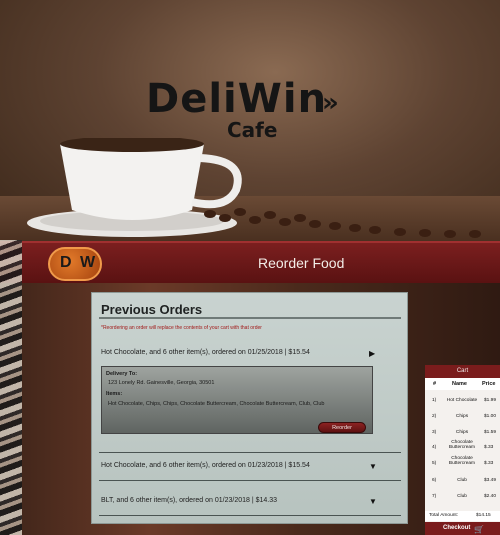 This screenshot has width=500, height=535. What do you see at coordinates (342, 427) in the screenshot?
I see `reorder-button: Reorder` at bounding box center [342, 427].